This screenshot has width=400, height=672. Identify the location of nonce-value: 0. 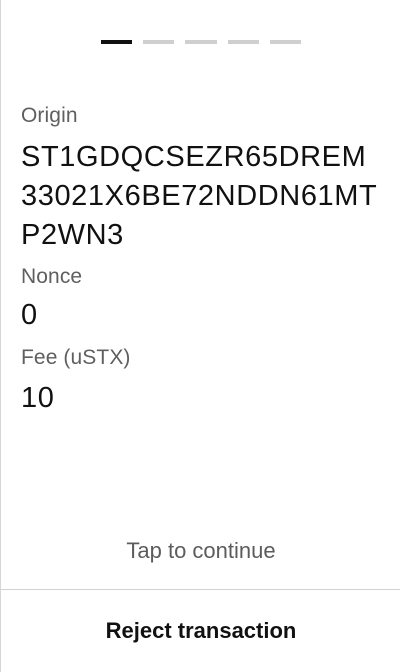
(29, 315).